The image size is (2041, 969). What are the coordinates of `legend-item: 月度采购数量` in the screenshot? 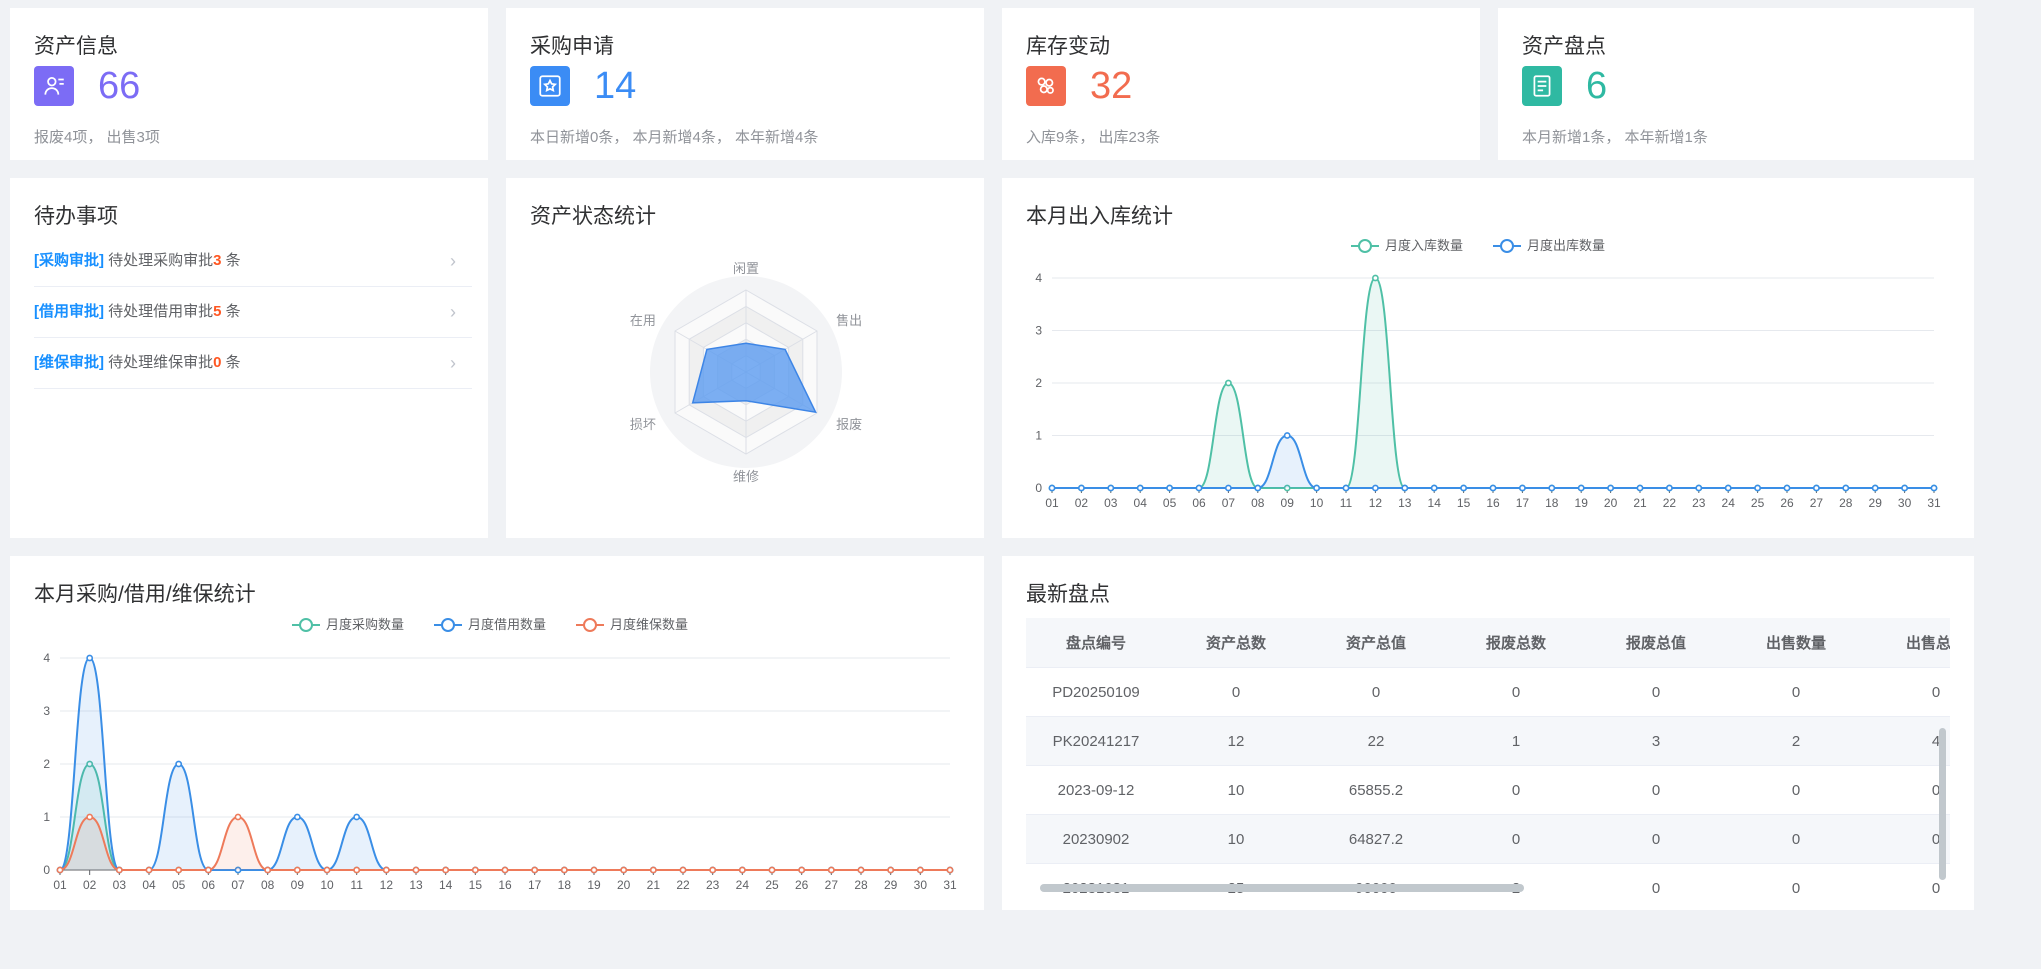 It's located at (348, 624).